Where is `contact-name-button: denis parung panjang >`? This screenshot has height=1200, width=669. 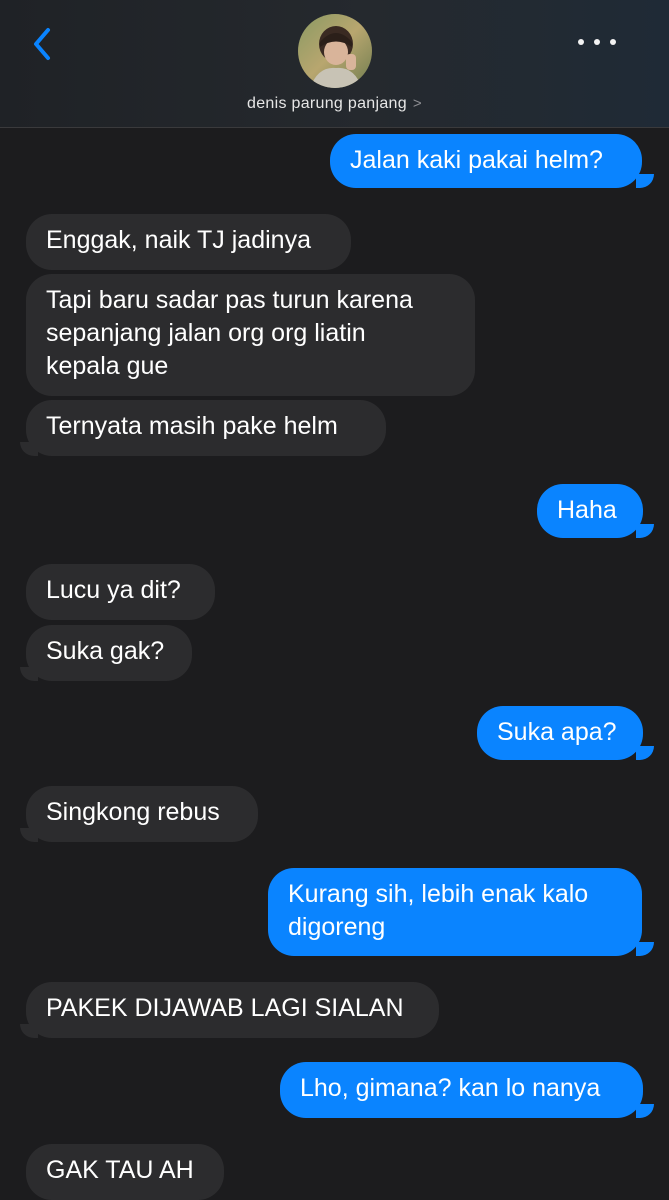
contact-name-button: denis parung panjang > is located at coordinates (334, 104).